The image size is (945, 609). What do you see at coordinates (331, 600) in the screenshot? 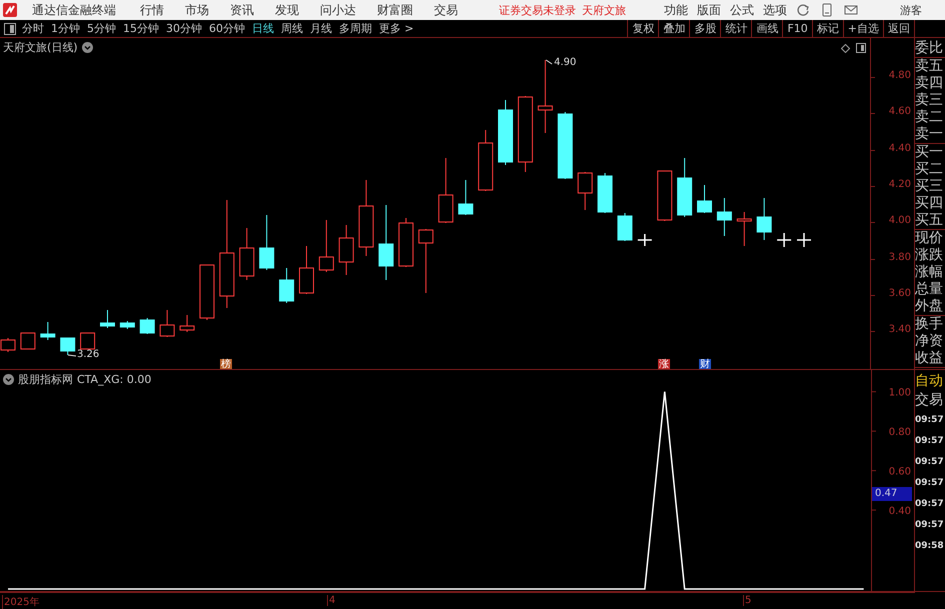
I see `x-axis-label: 4` at bounding box center [331, 600].